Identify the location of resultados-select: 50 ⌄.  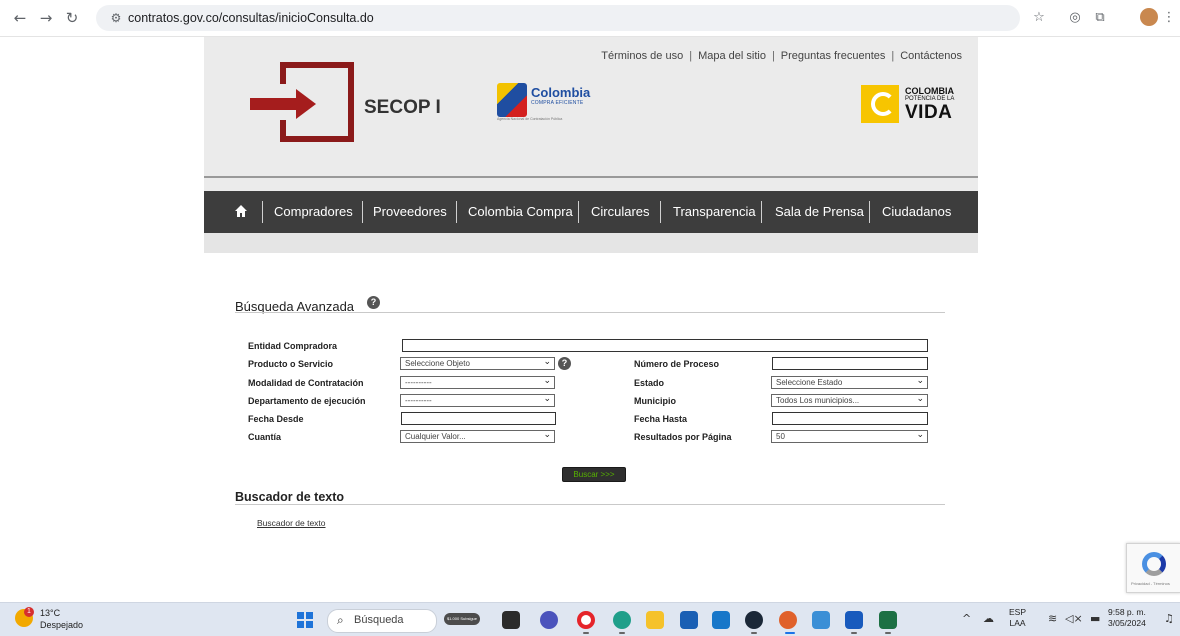
(849, 436).